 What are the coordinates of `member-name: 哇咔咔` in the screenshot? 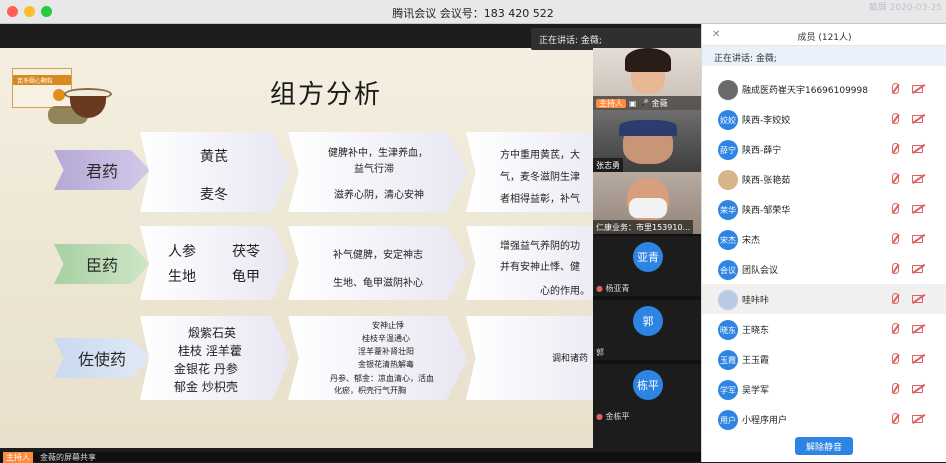 It's located at (756, 301).